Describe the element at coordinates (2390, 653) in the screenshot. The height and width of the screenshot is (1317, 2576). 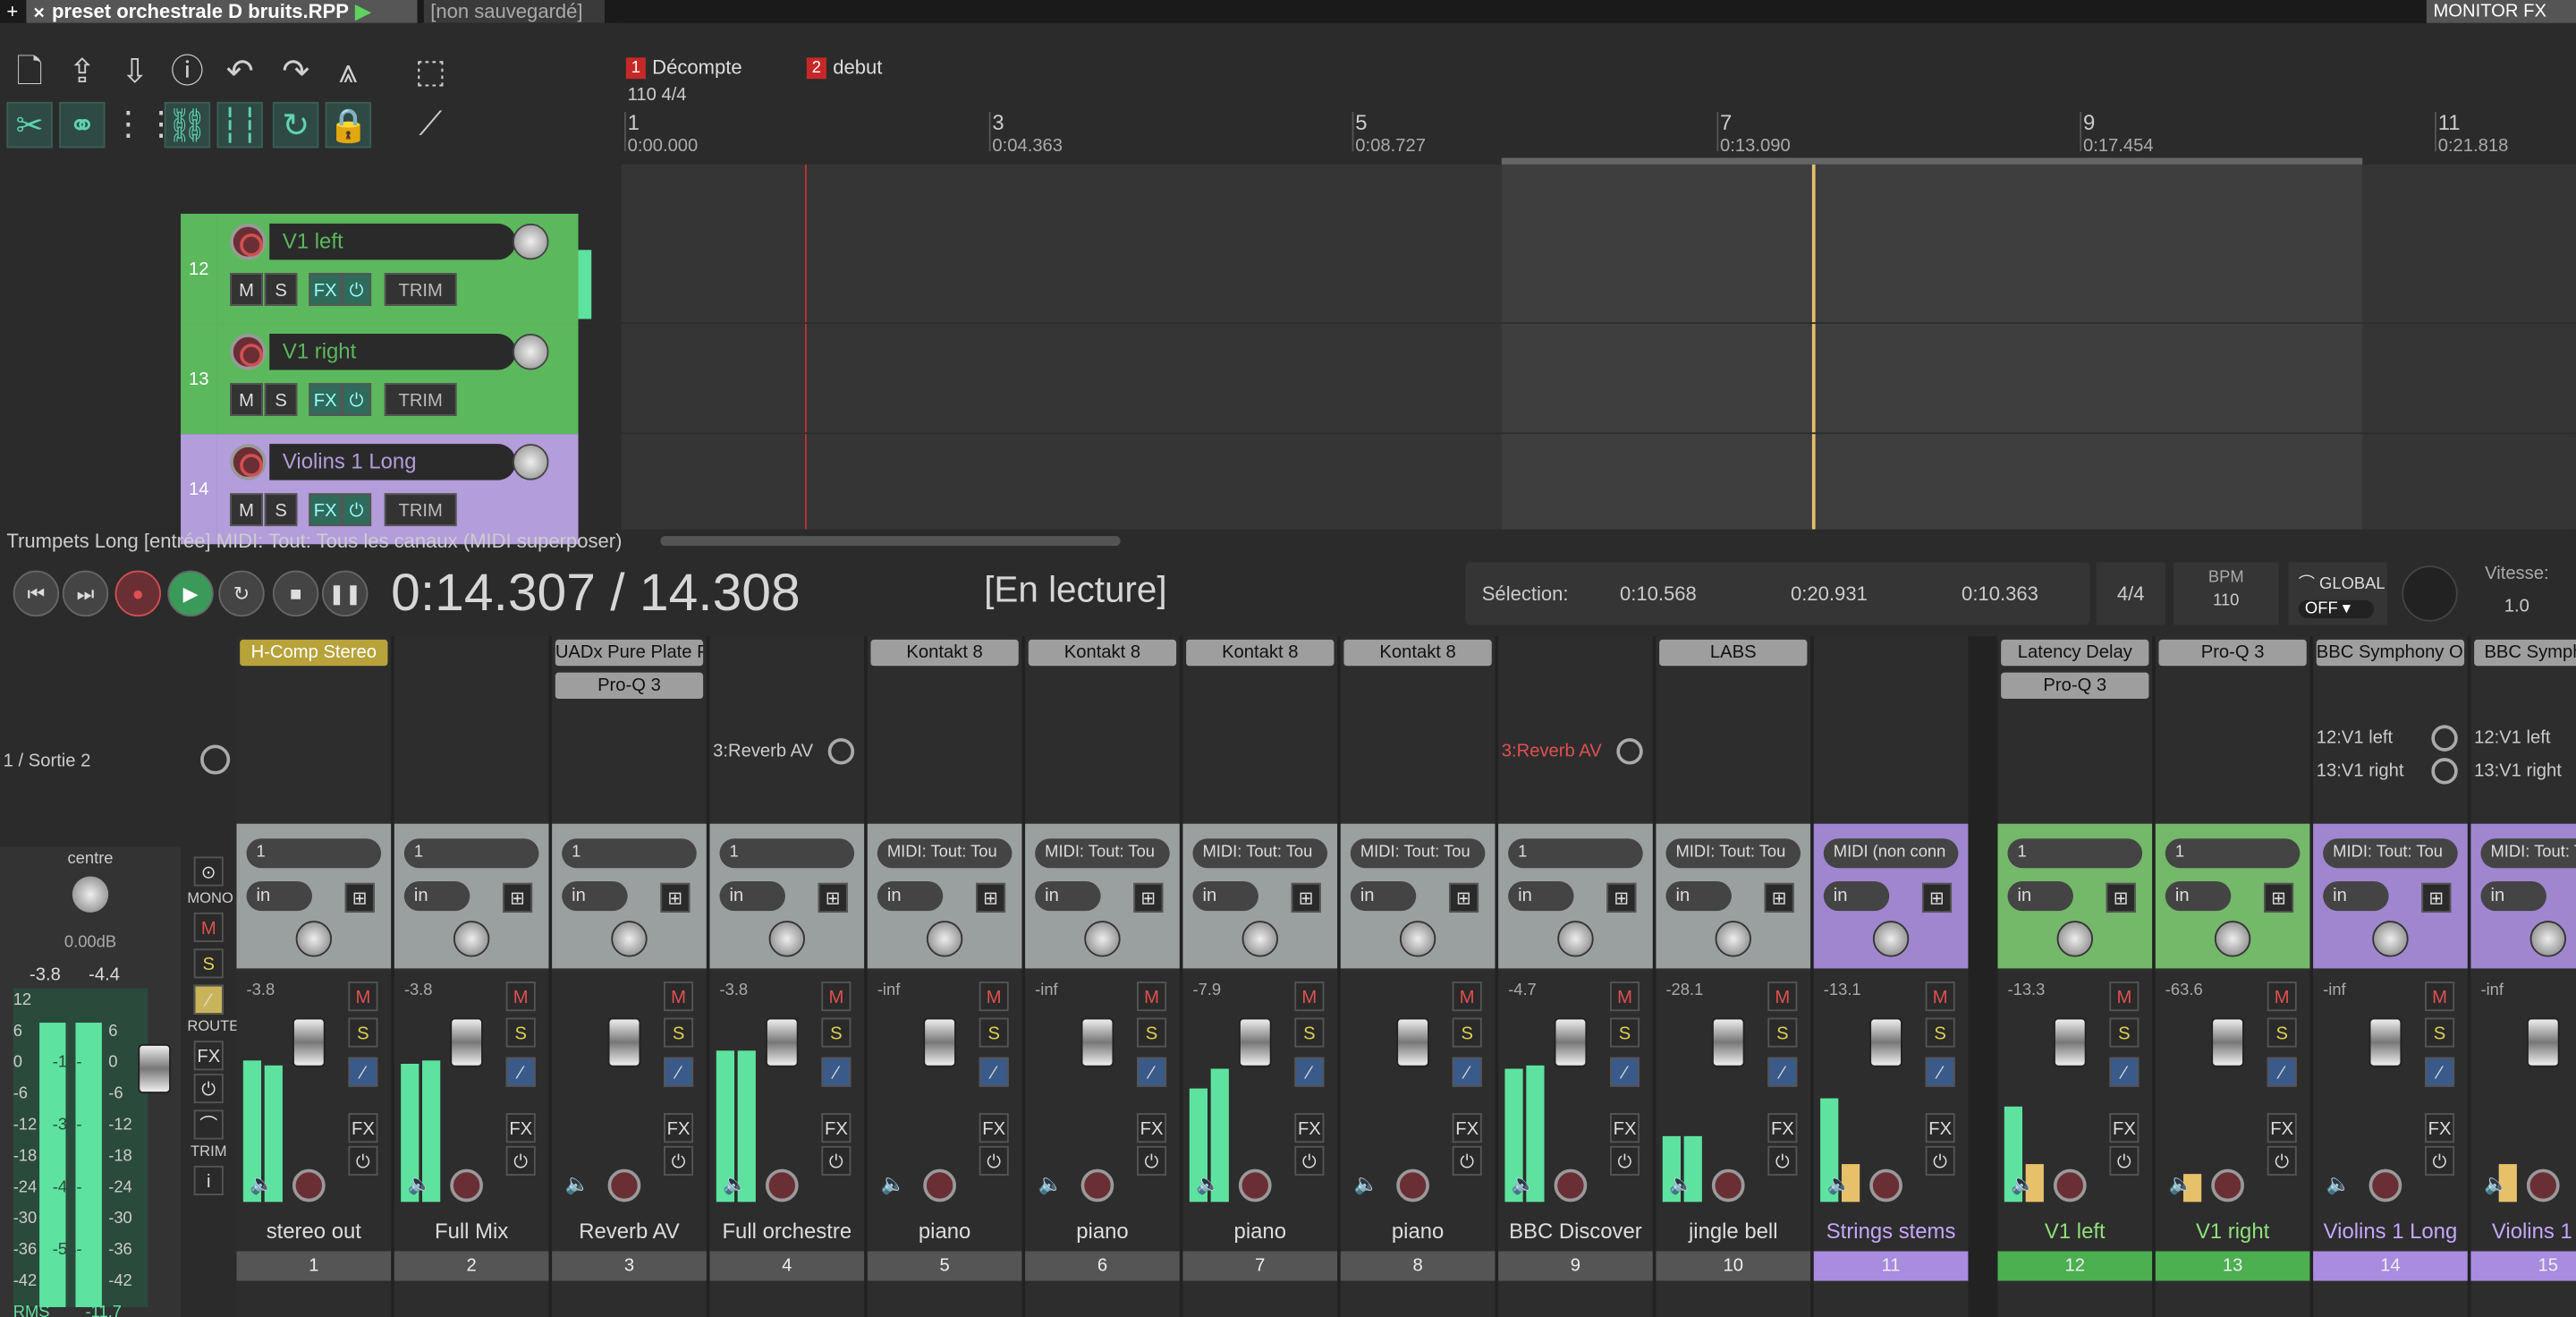
I see `fx-slot: BBC Symphony Orc` at that location.